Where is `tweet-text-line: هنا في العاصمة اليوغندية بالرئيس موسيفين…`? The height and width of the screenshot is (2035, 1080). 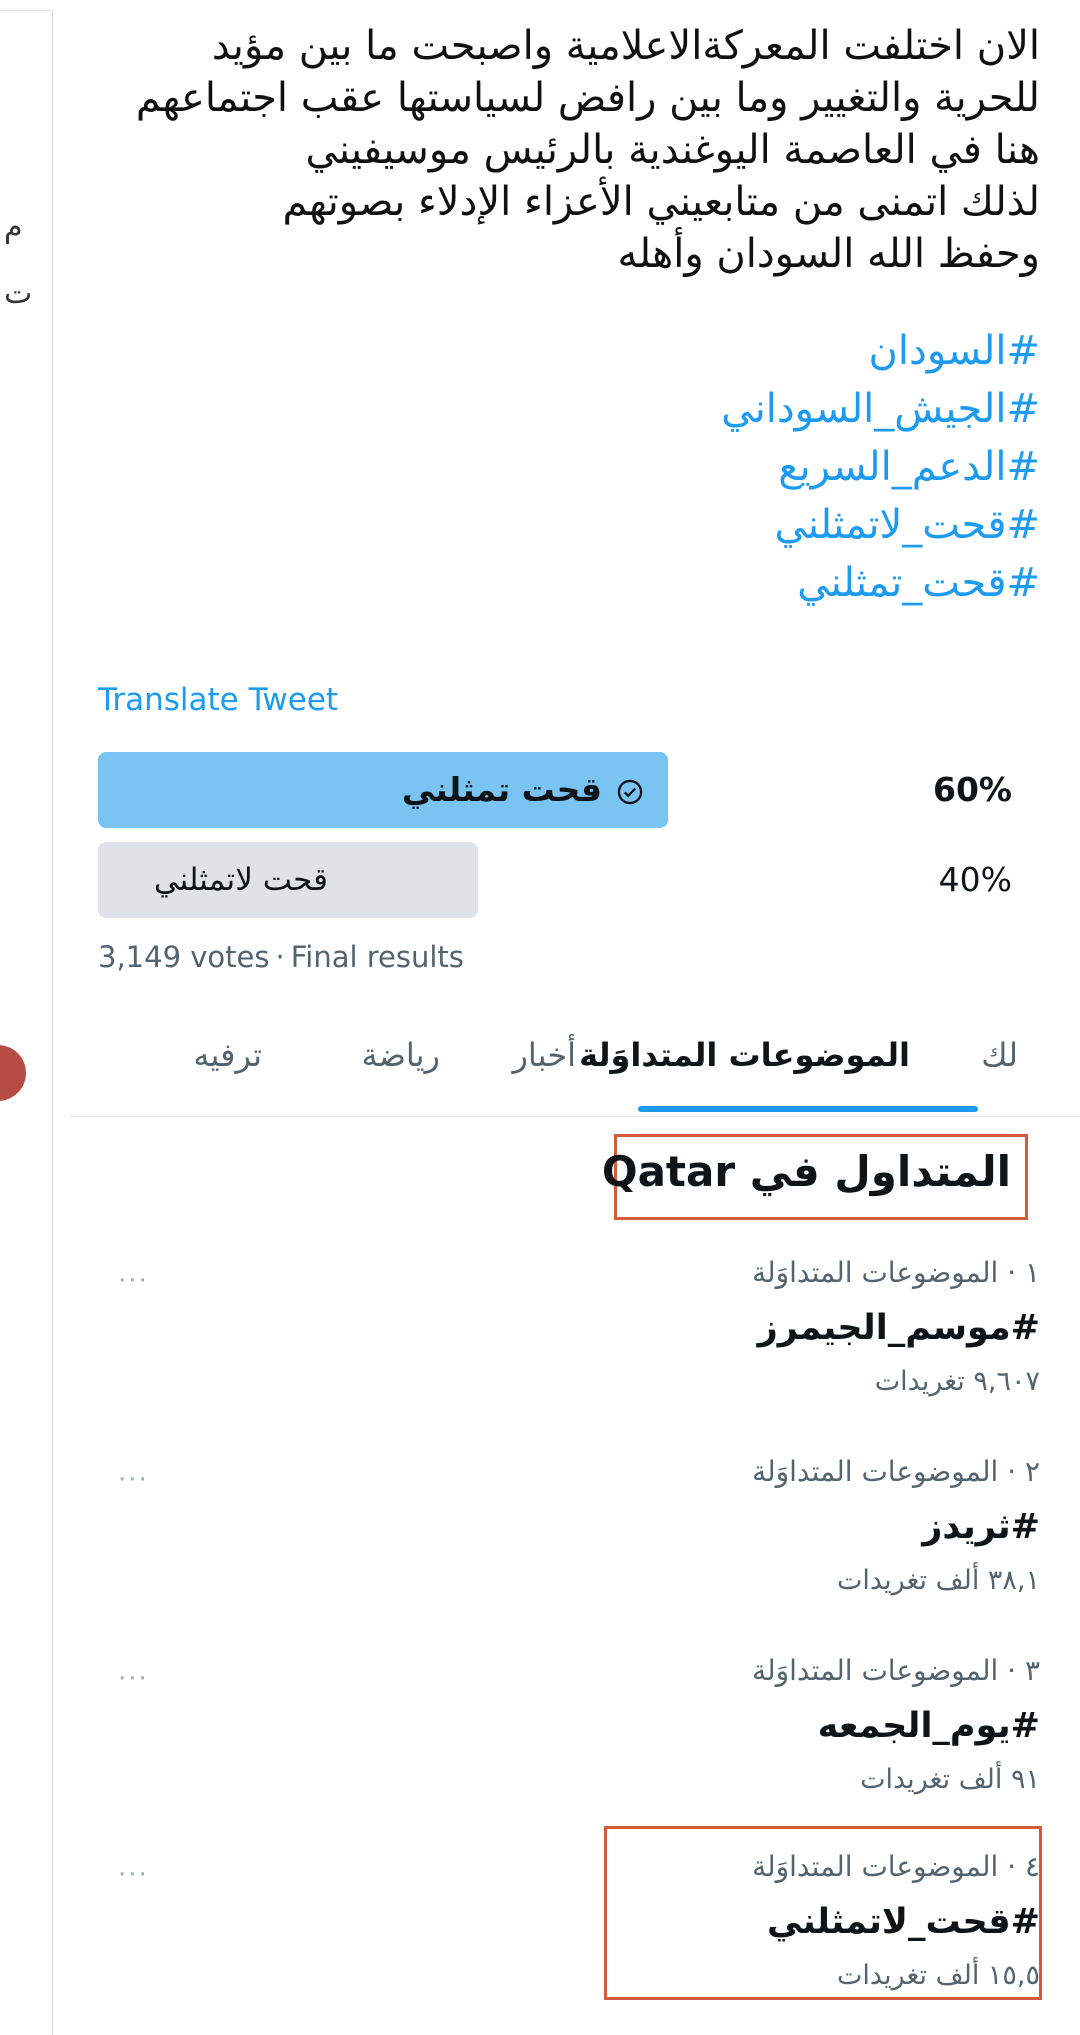
tweet-text-line: هنا في العاصمة اليوغندية بالرئيس موسيفين… is located at coordinates (672, 150).